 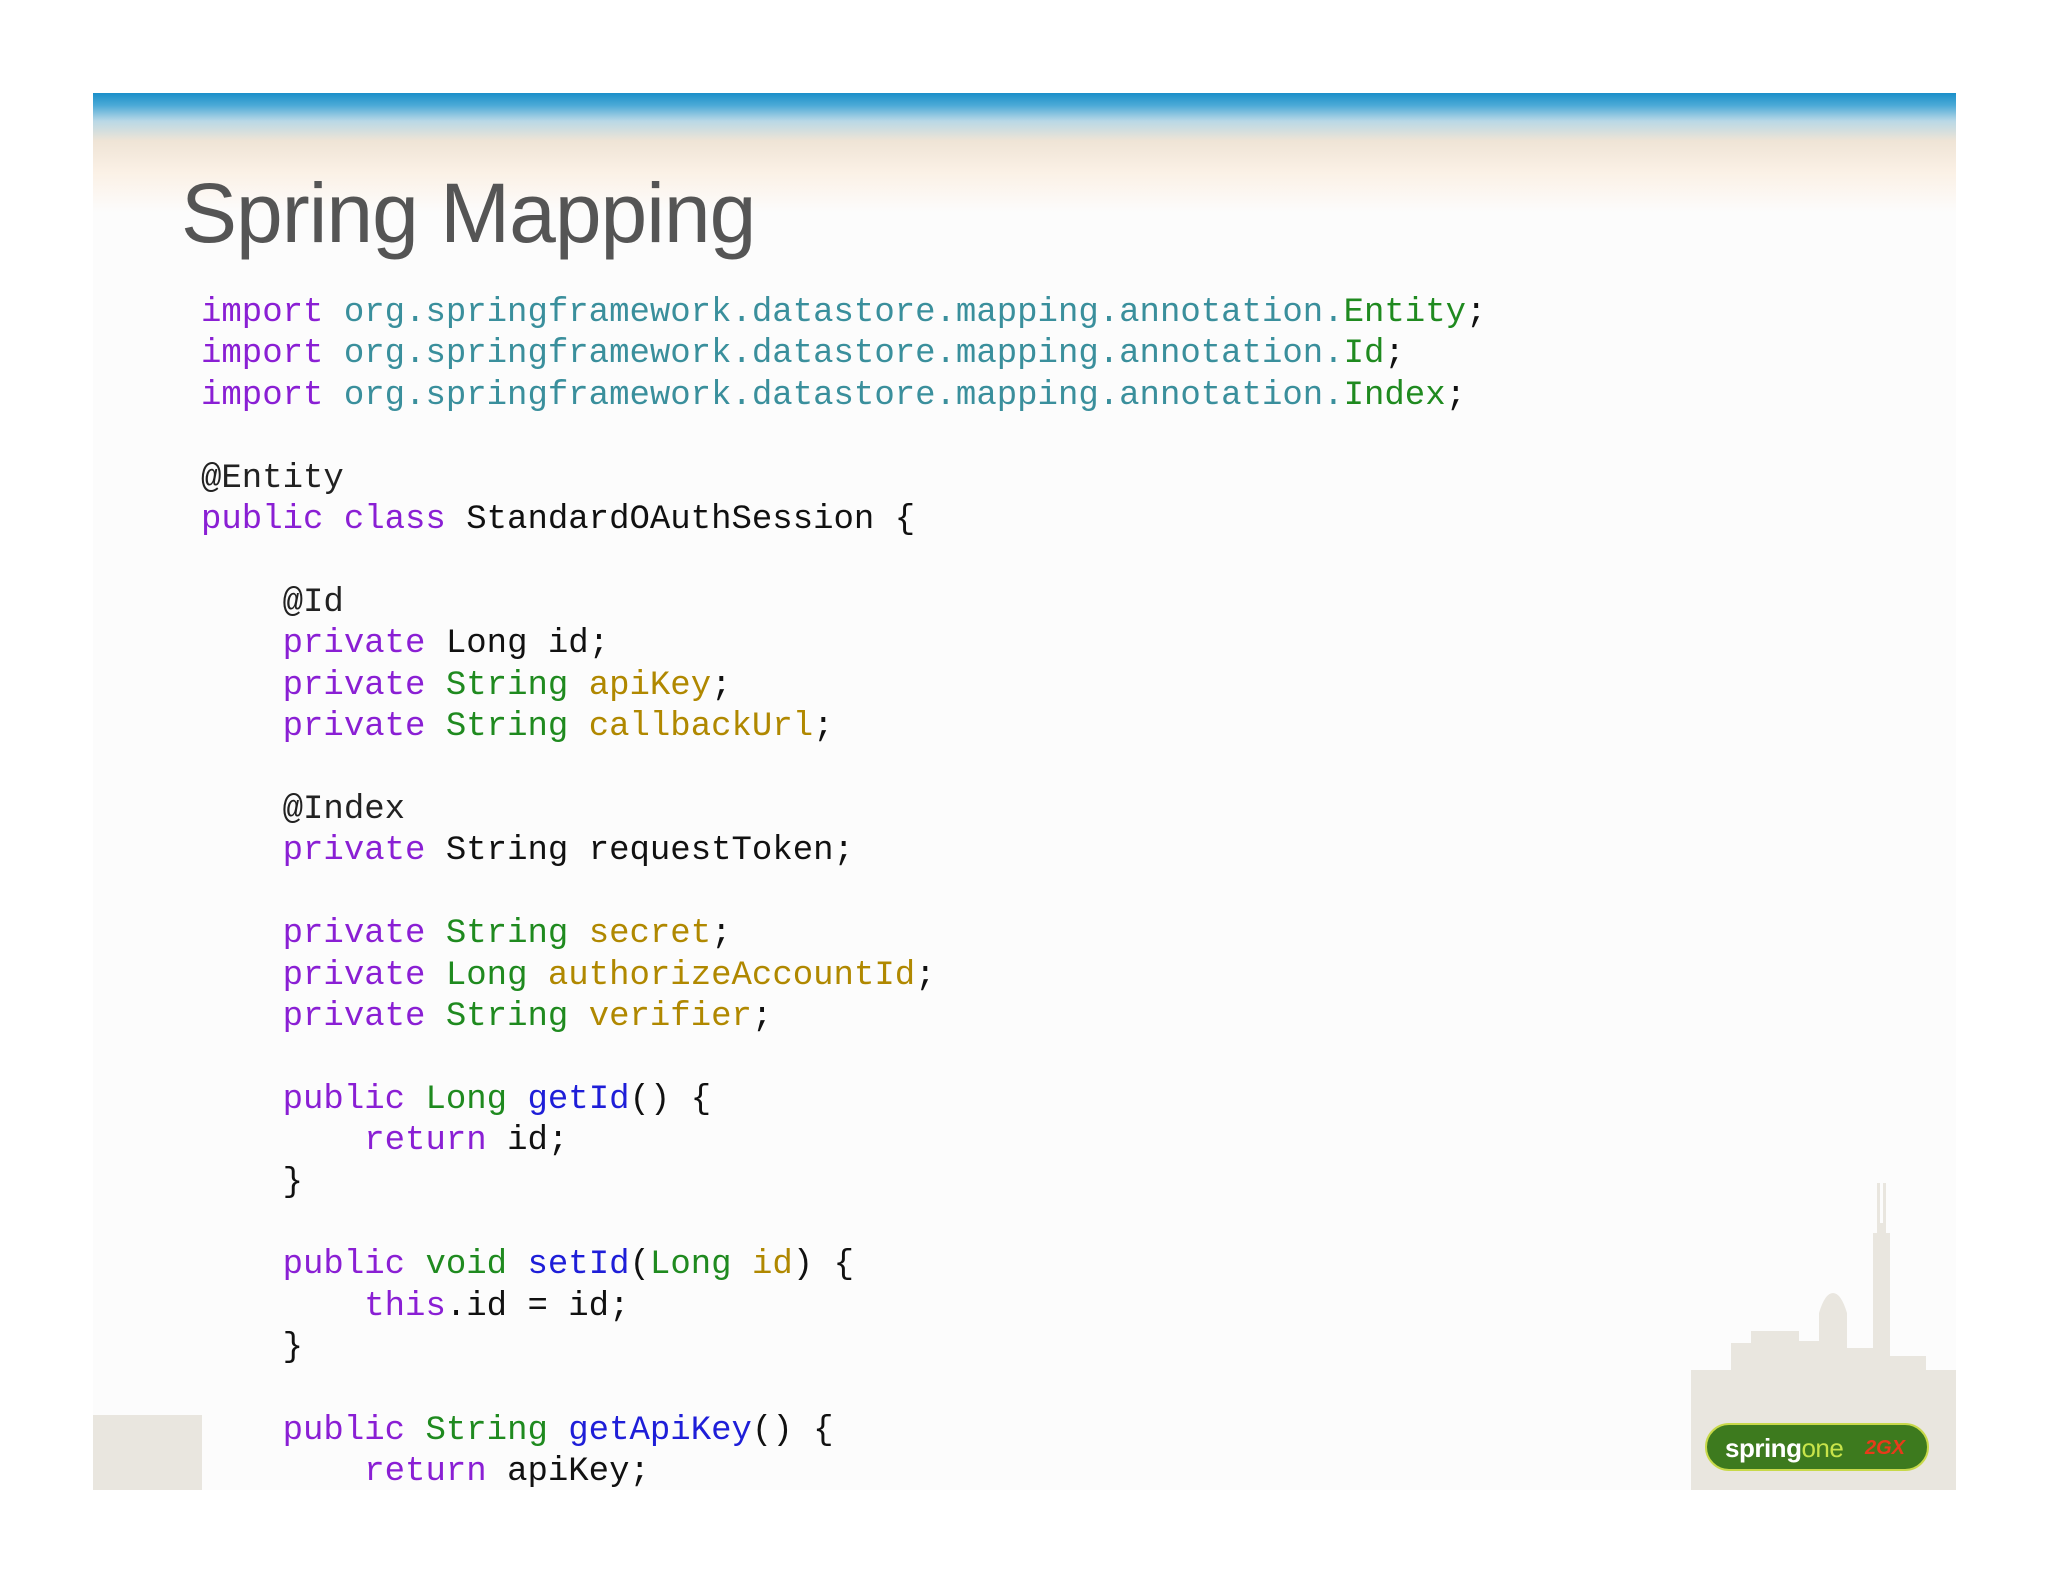 What do you see at coordinates (468, 213) in the screenshot?
I see `slide-title: Spring Mapping` at bounding box center [468, 213].